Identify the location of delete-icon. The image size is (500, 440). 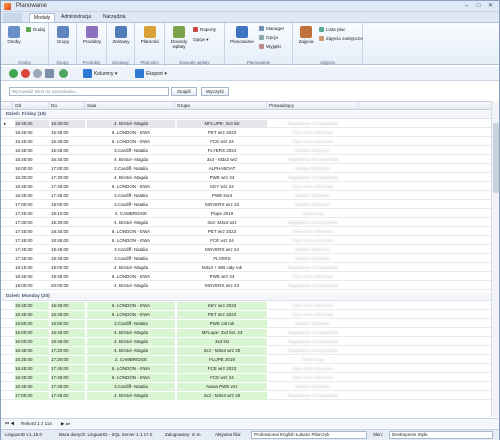
(25, 73).